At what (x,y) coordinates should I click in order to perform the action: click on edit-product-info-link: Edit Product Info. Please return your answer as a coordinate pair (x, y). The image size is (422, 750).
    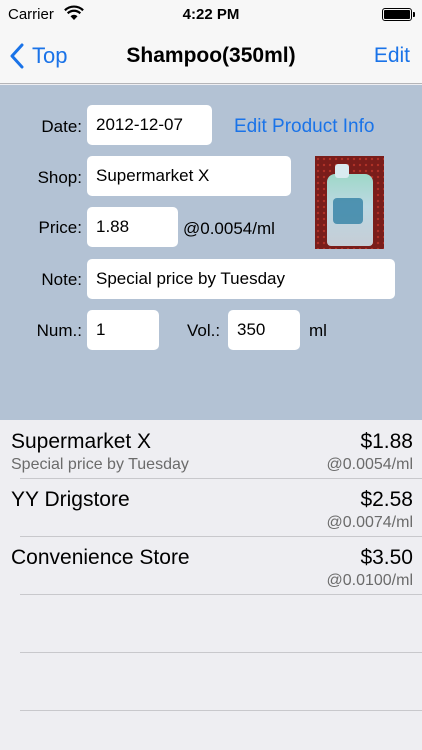
    Looking at the image, I should click on (304, 127).